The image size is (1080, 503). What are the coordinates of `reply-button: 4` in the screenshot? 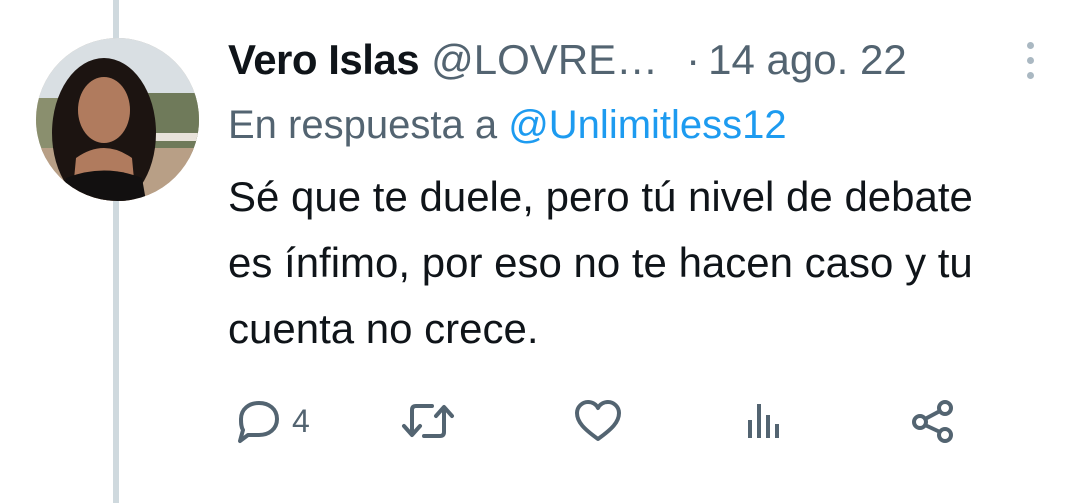 It's located at (272, 421).